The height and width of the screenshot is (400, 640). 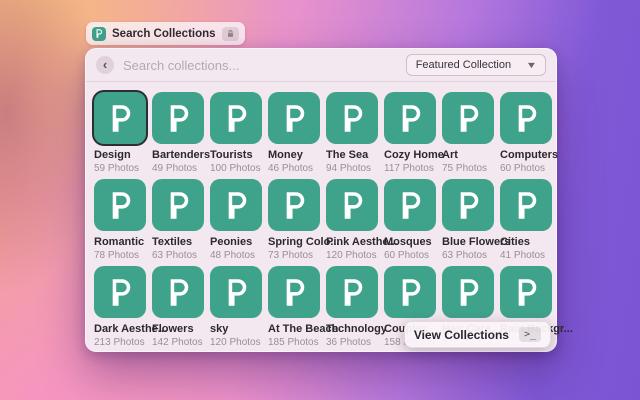 I want to click on collection-item: Blue Flowers 63 Photos, so click(x=475, y=220).